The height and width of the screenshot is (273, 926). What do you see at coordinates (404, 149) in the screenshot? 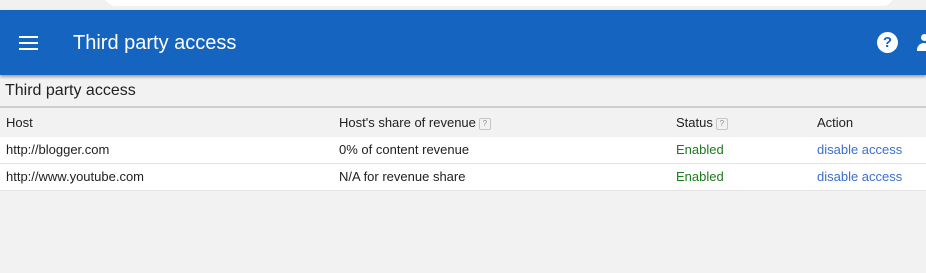
I see `share-cell: 0% of content revenue` at bounding box center [404, 149].